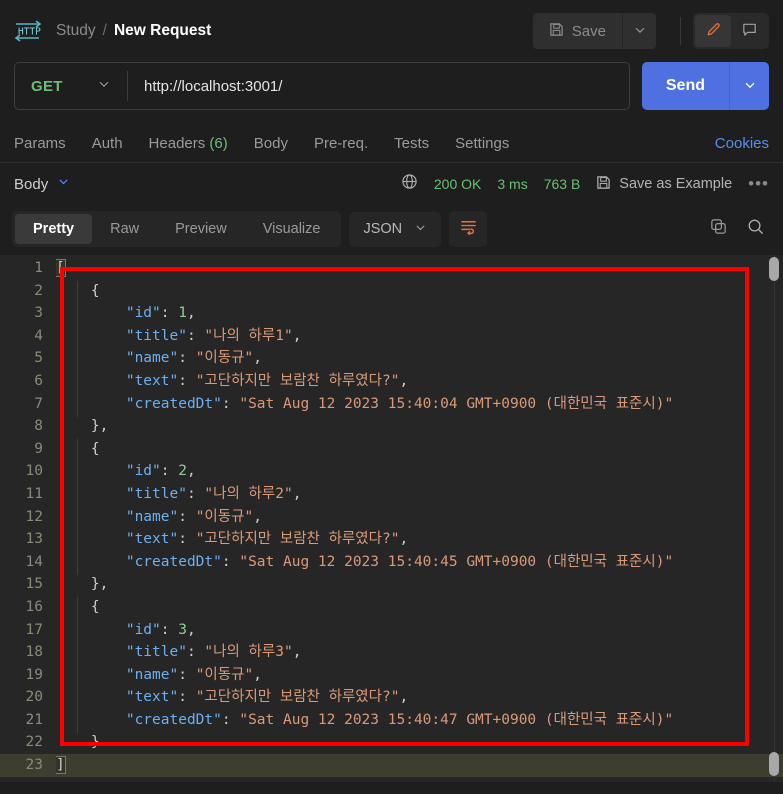 The width and height of the screenshot is (783, 794). I want to click on tab-tests-label: Tests, so click(412, 143).